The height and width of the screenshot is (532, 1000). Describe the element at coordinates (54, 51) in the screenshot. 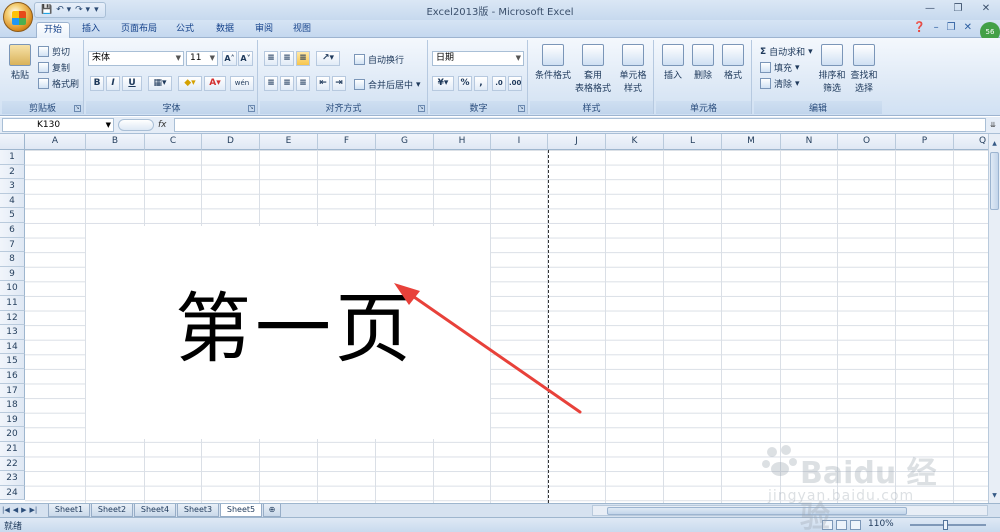

I see `cut-button: 剪切` at that location.